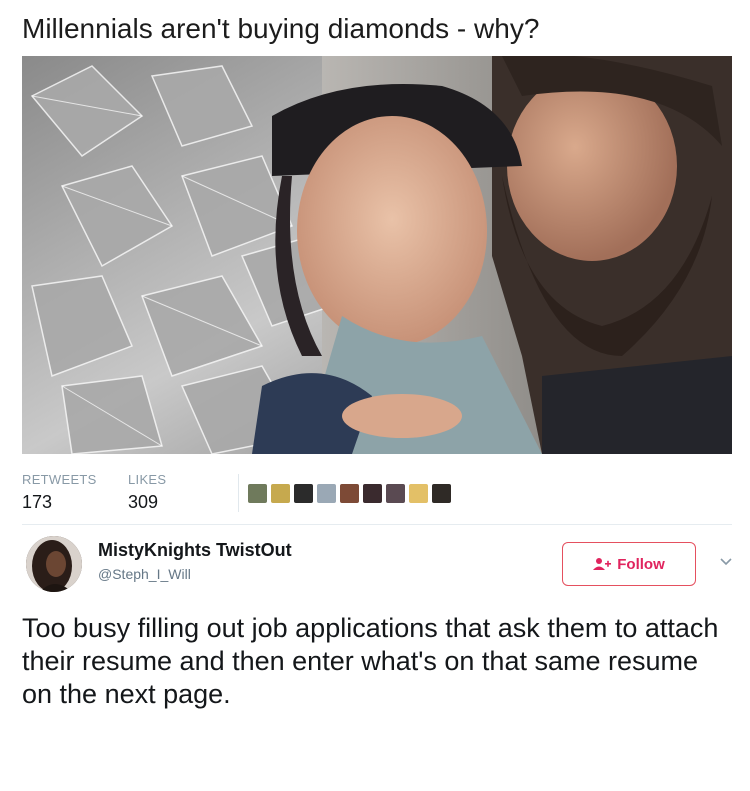  Describe the element at coordinates (326, 493) in the screenshot. I see `liker-avatar-4-icon` at that location.